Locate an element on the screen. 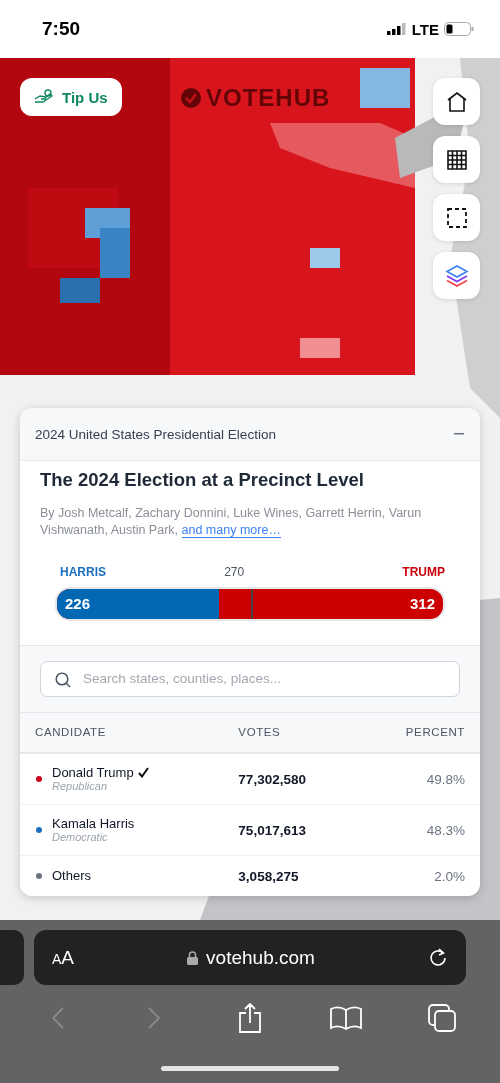  url-text: votehub.com is located at coordinates (260, 957).